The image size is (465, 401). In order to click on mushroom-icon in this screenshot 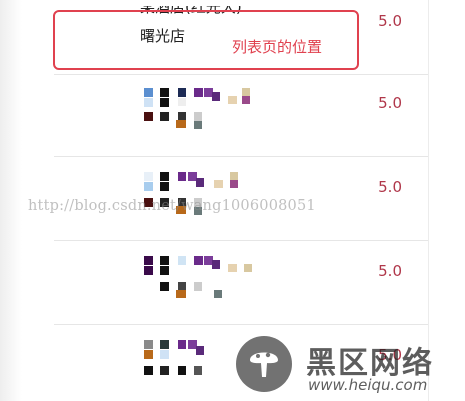, I will do `click(264, 364)`.